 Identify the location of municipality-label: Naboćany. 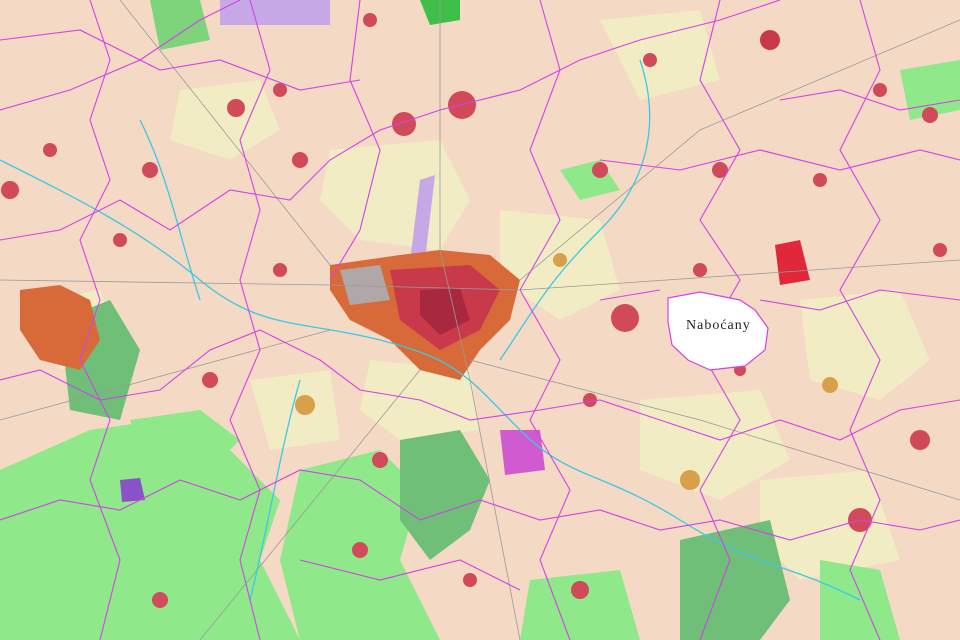
(718, 325).